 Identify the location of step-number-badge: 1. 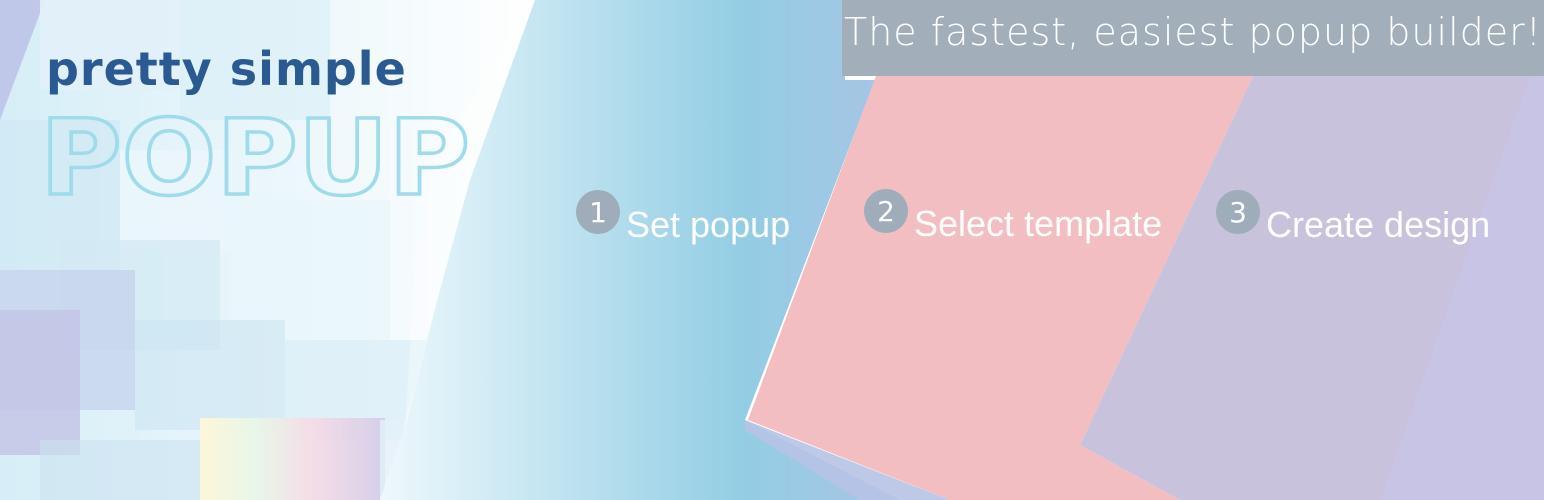
(598, 212).